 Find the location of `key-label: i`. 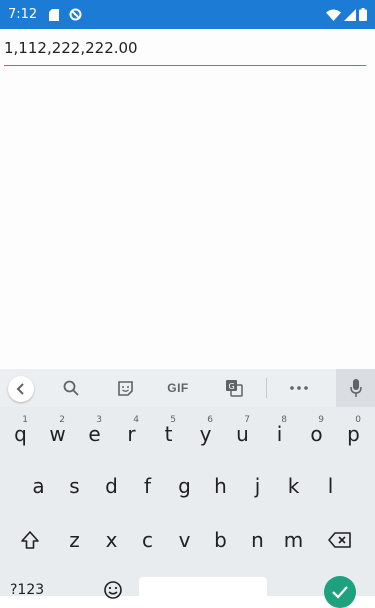

key-label: i is located at coordinates (279, 434).